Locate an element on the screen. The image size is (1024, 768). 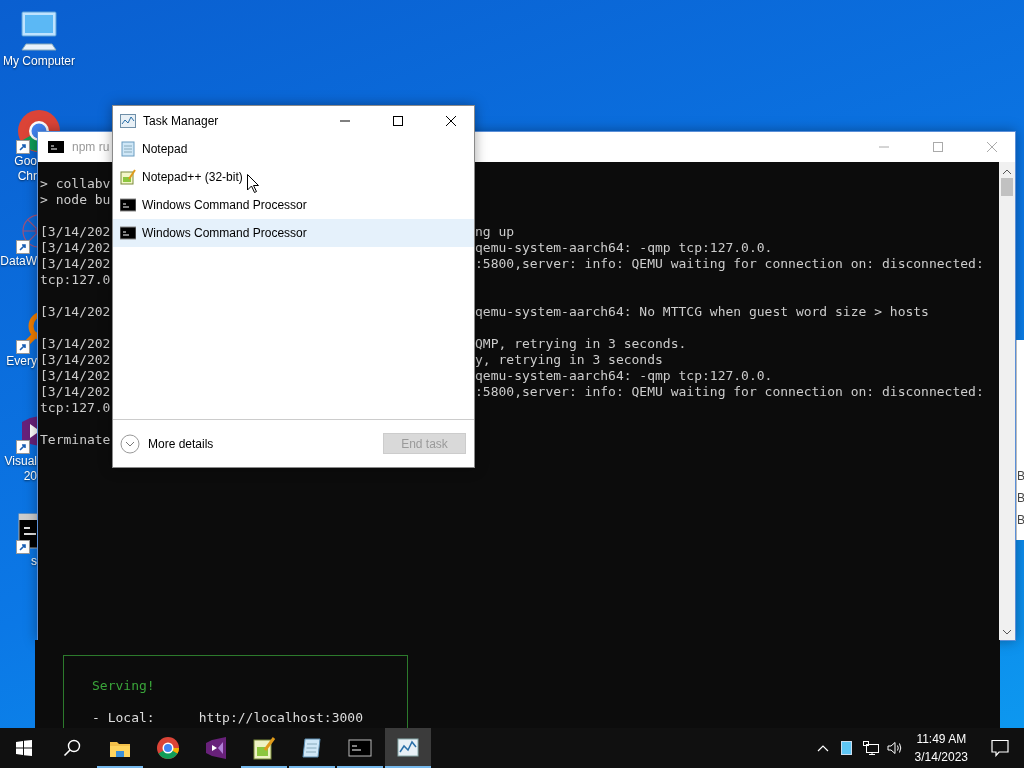
search-icon is located at coordinates (72, 748).